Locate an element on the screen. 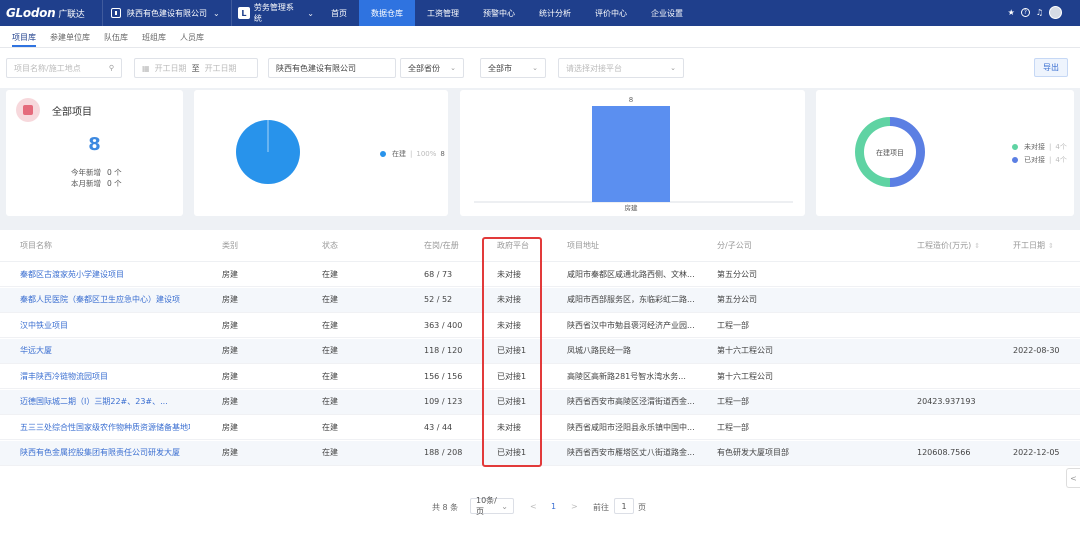 The height and width of the screenshot is (534, 1080). next-page-button: > is located at coordinates (574, 506).